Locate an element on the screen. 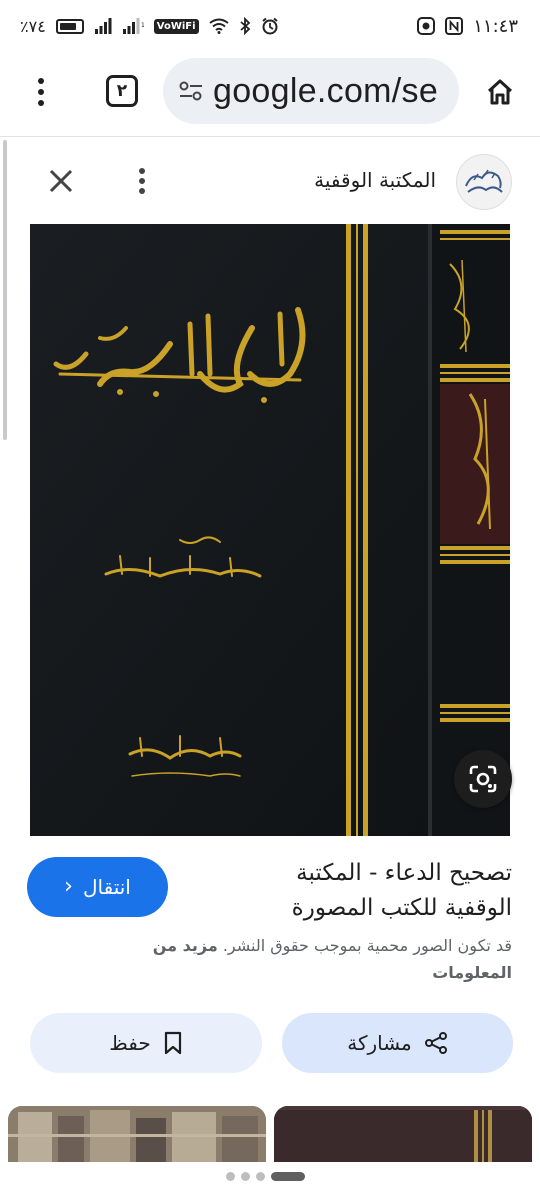 This screenshot has height=1200, width=540. close-icon is located at coordinates (61, 181).